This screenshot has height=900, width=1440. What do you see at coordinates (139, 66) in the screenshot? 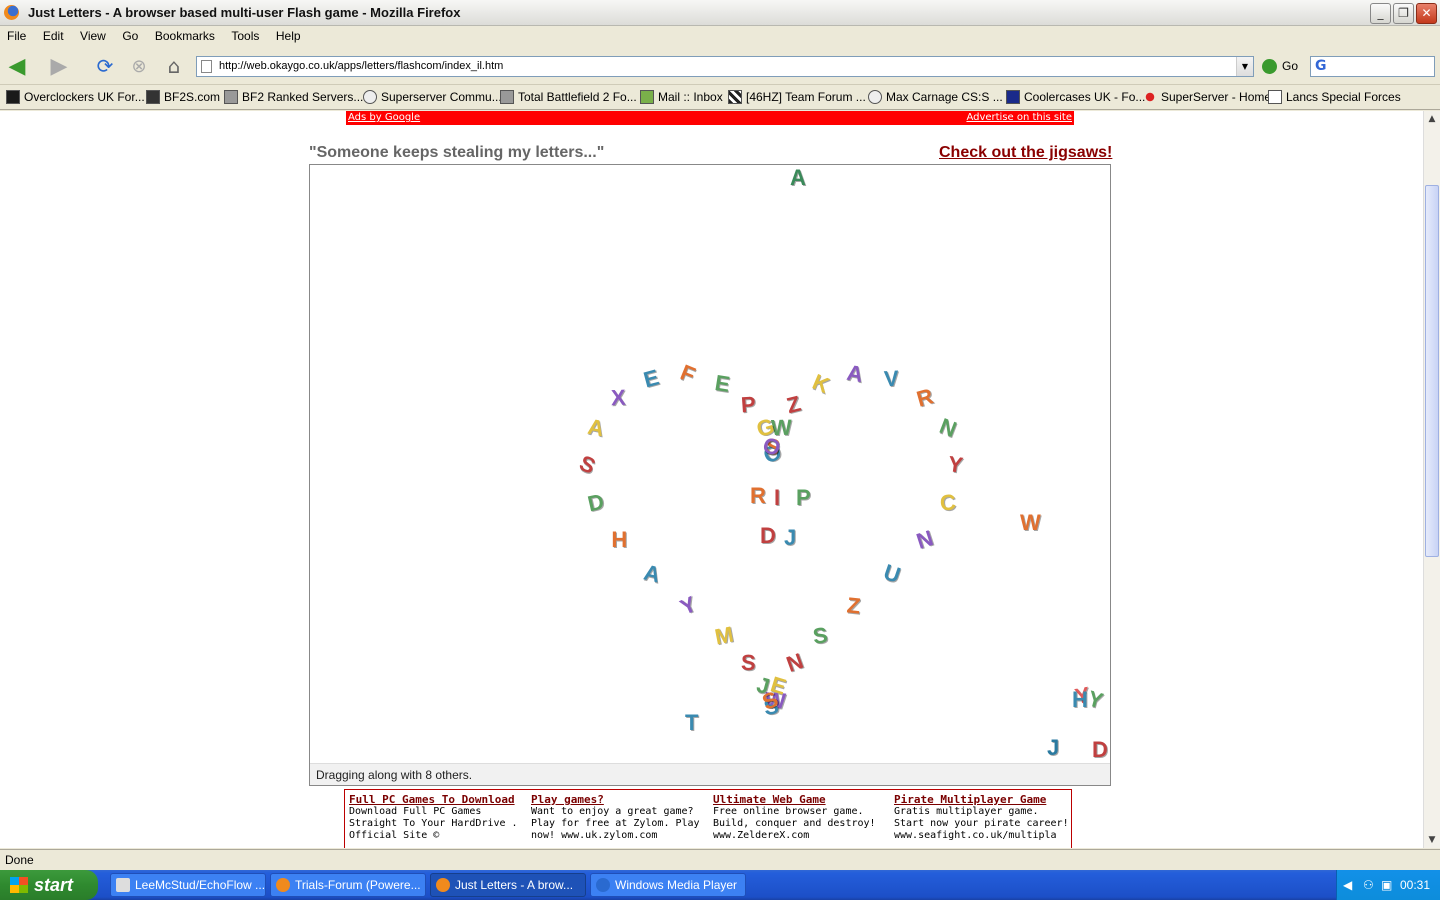
I see `stop-icon: ⊗` at bounding box center [139, 66].